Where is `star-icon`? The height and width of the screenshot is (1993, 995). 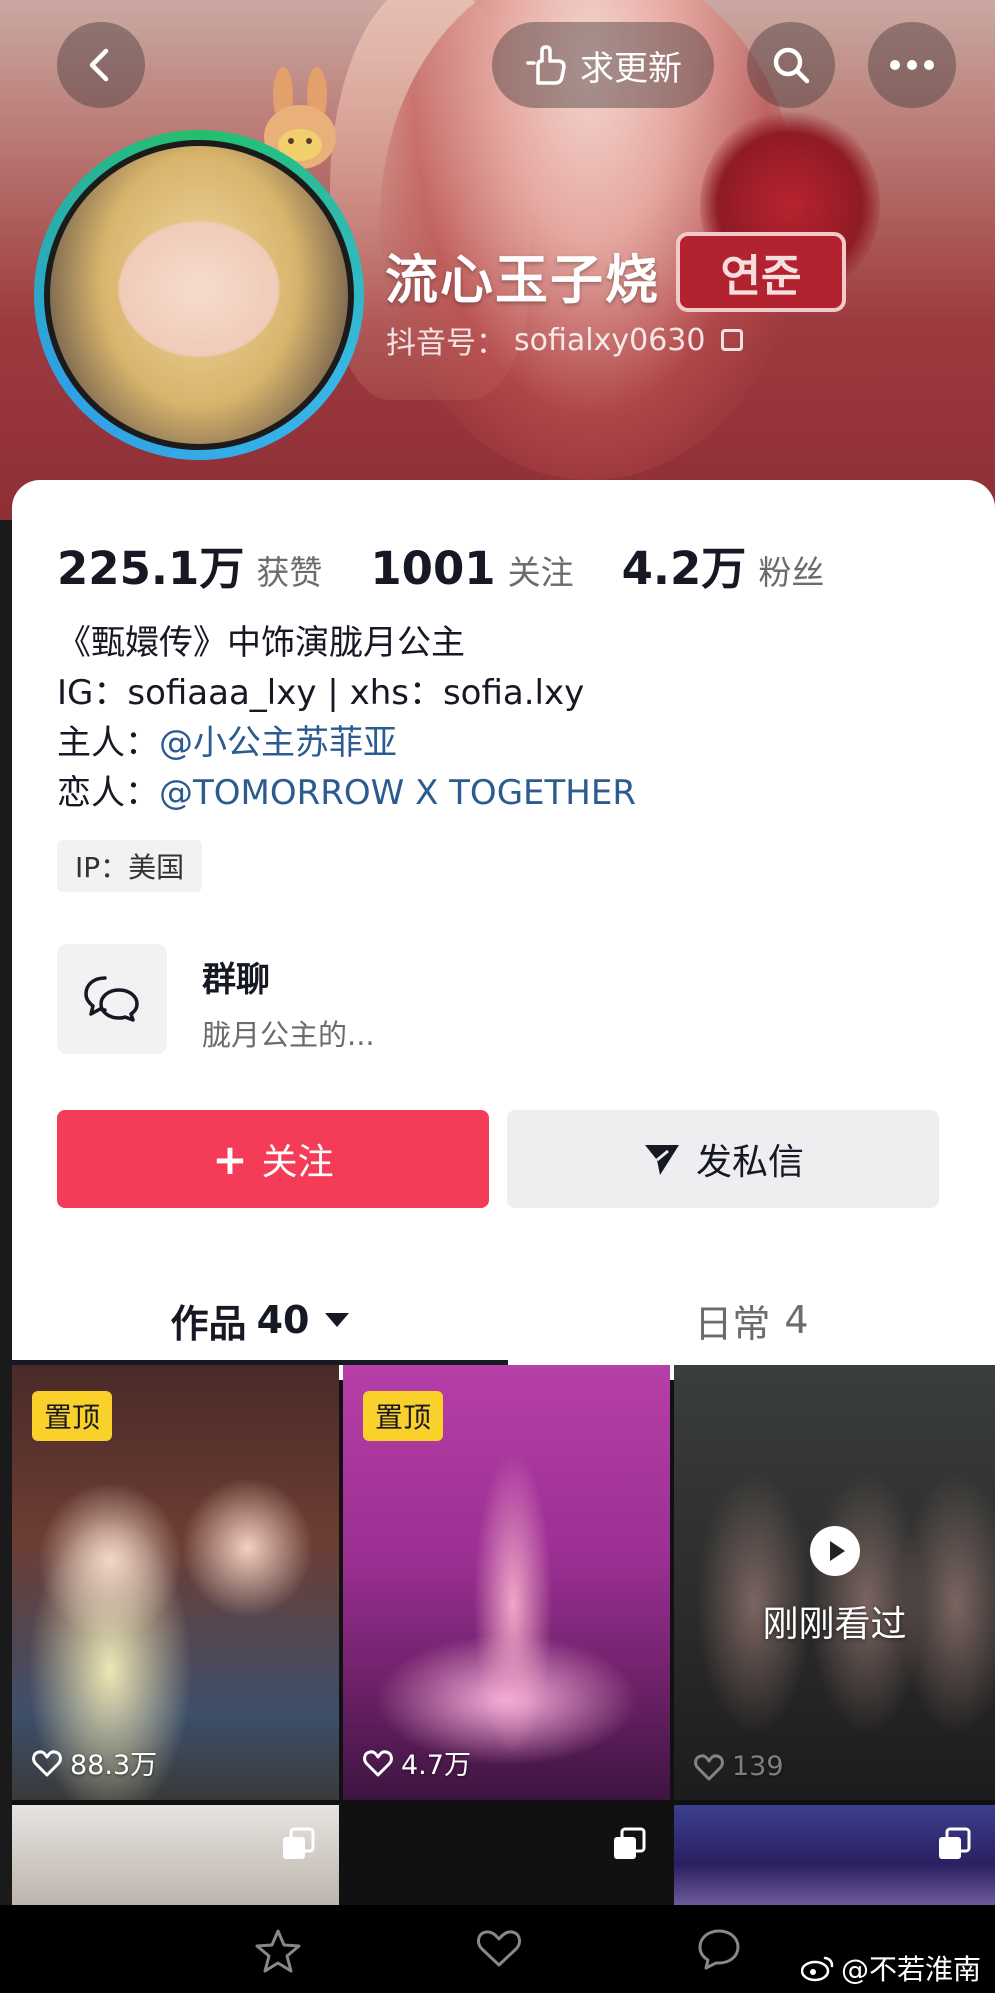
star-icon is located at coordinates (278, 1952).